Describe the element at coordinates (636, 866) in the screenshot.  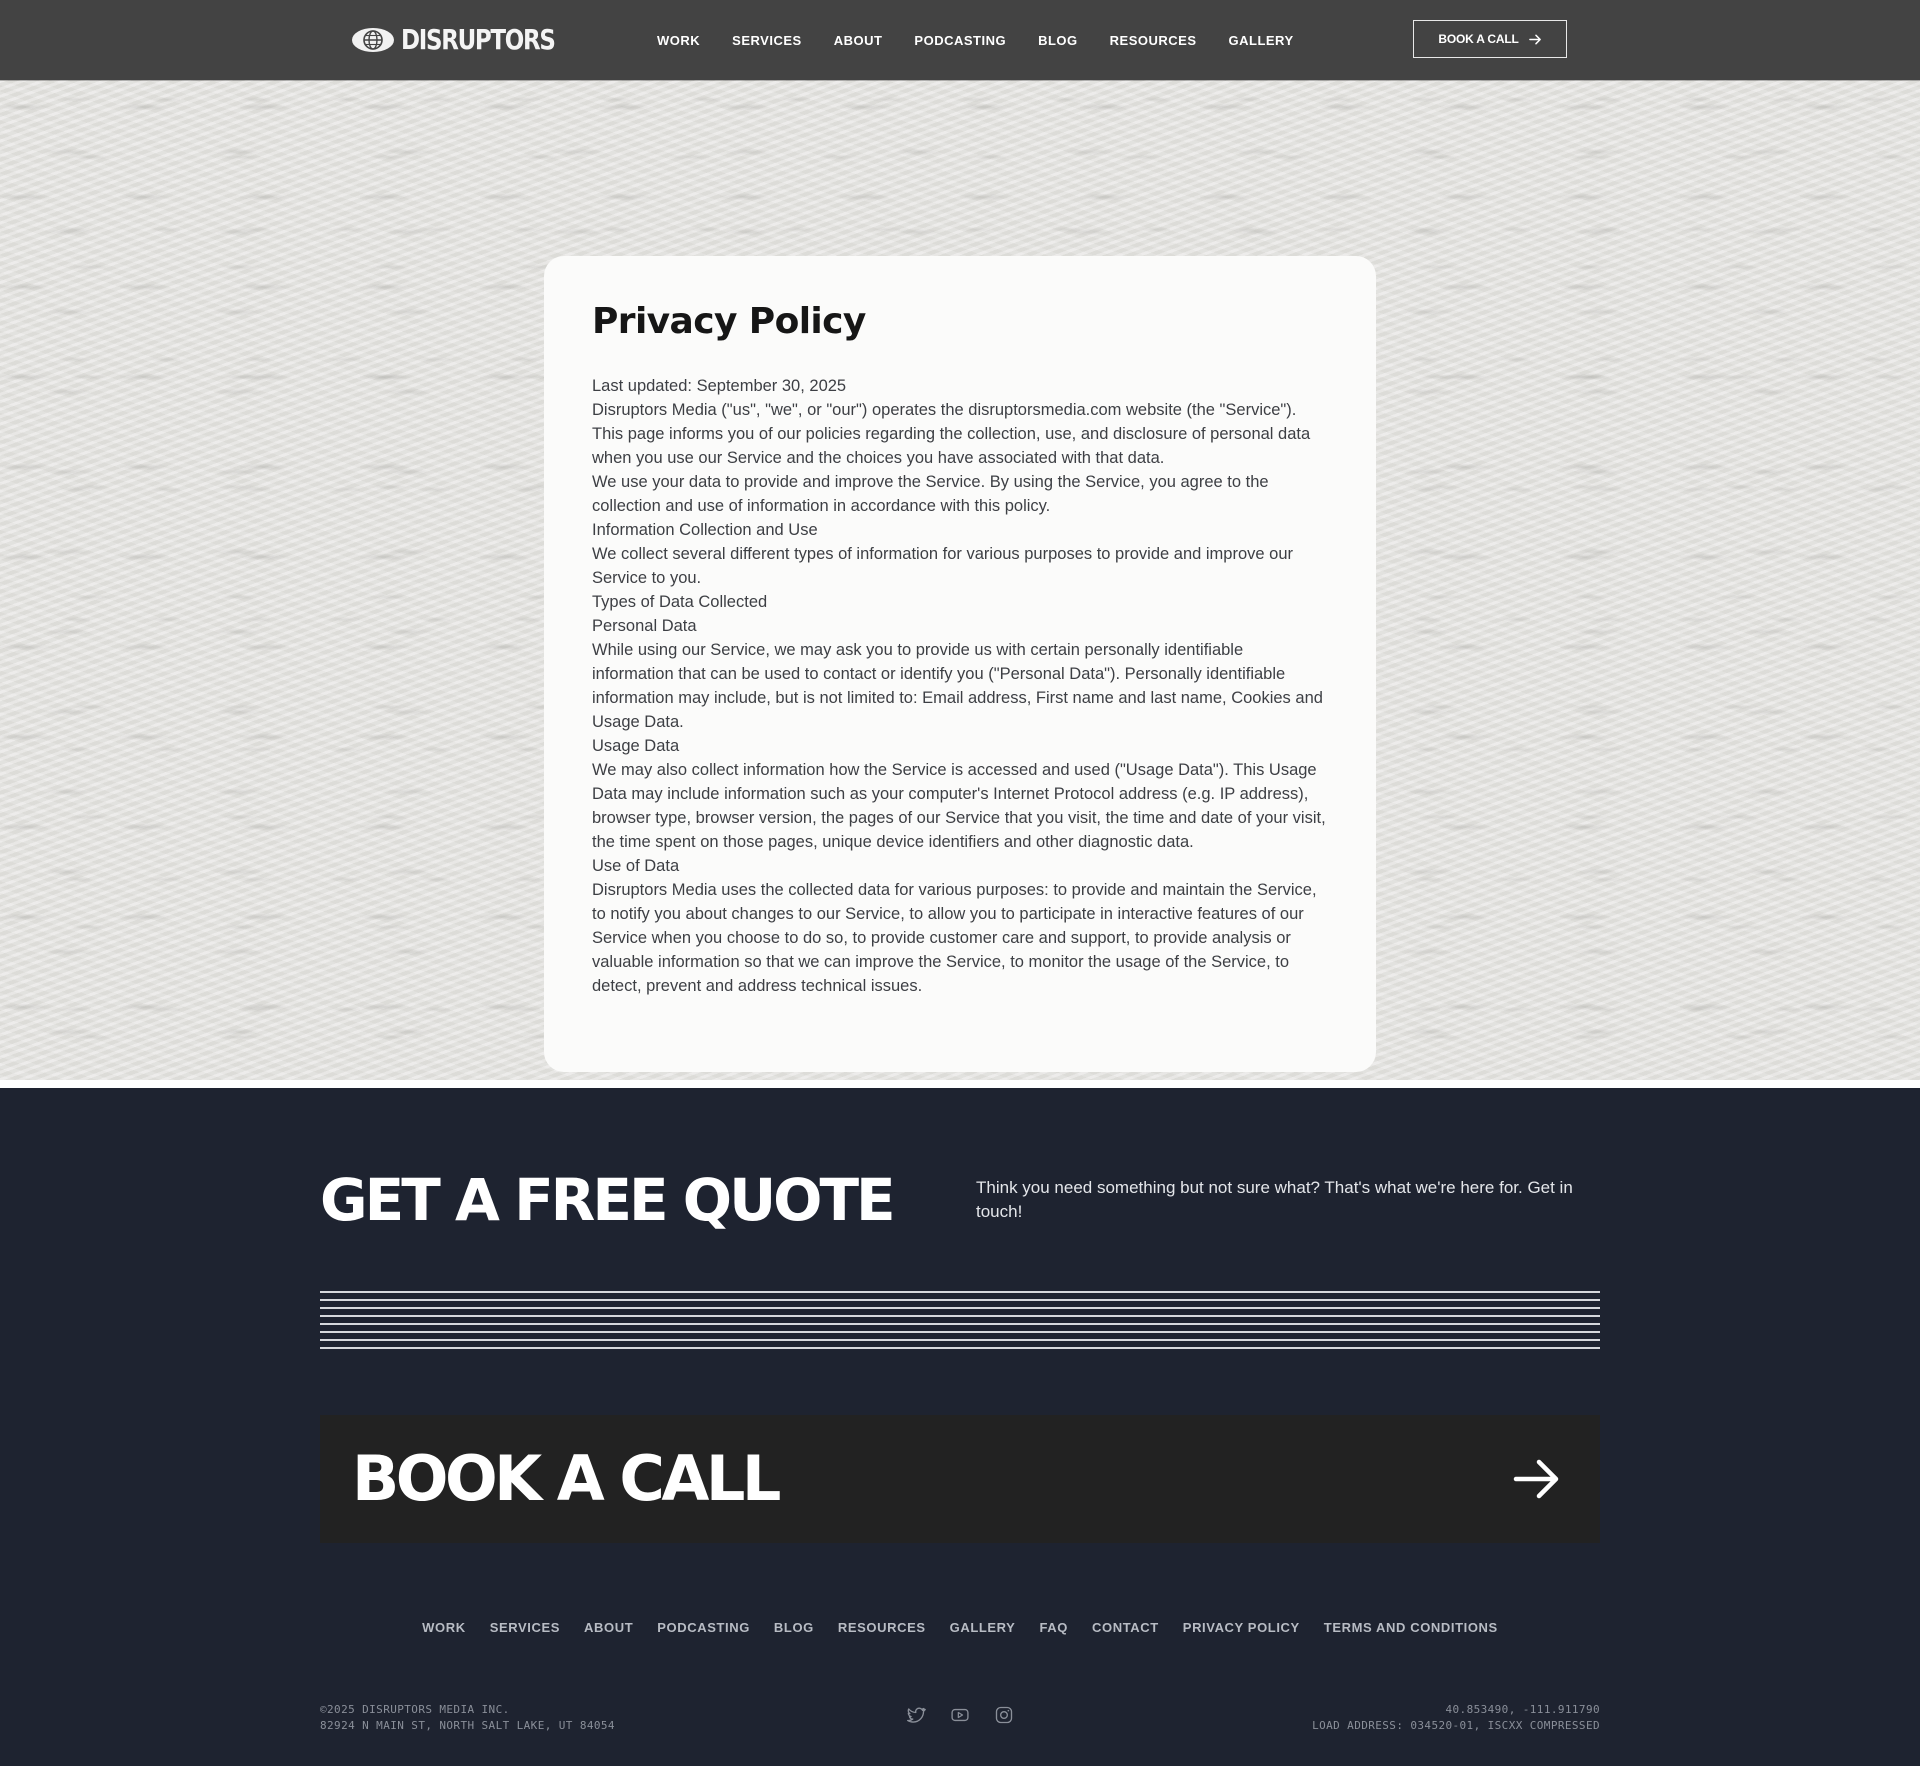
I see `policy-heading: Use of Data` at that location.